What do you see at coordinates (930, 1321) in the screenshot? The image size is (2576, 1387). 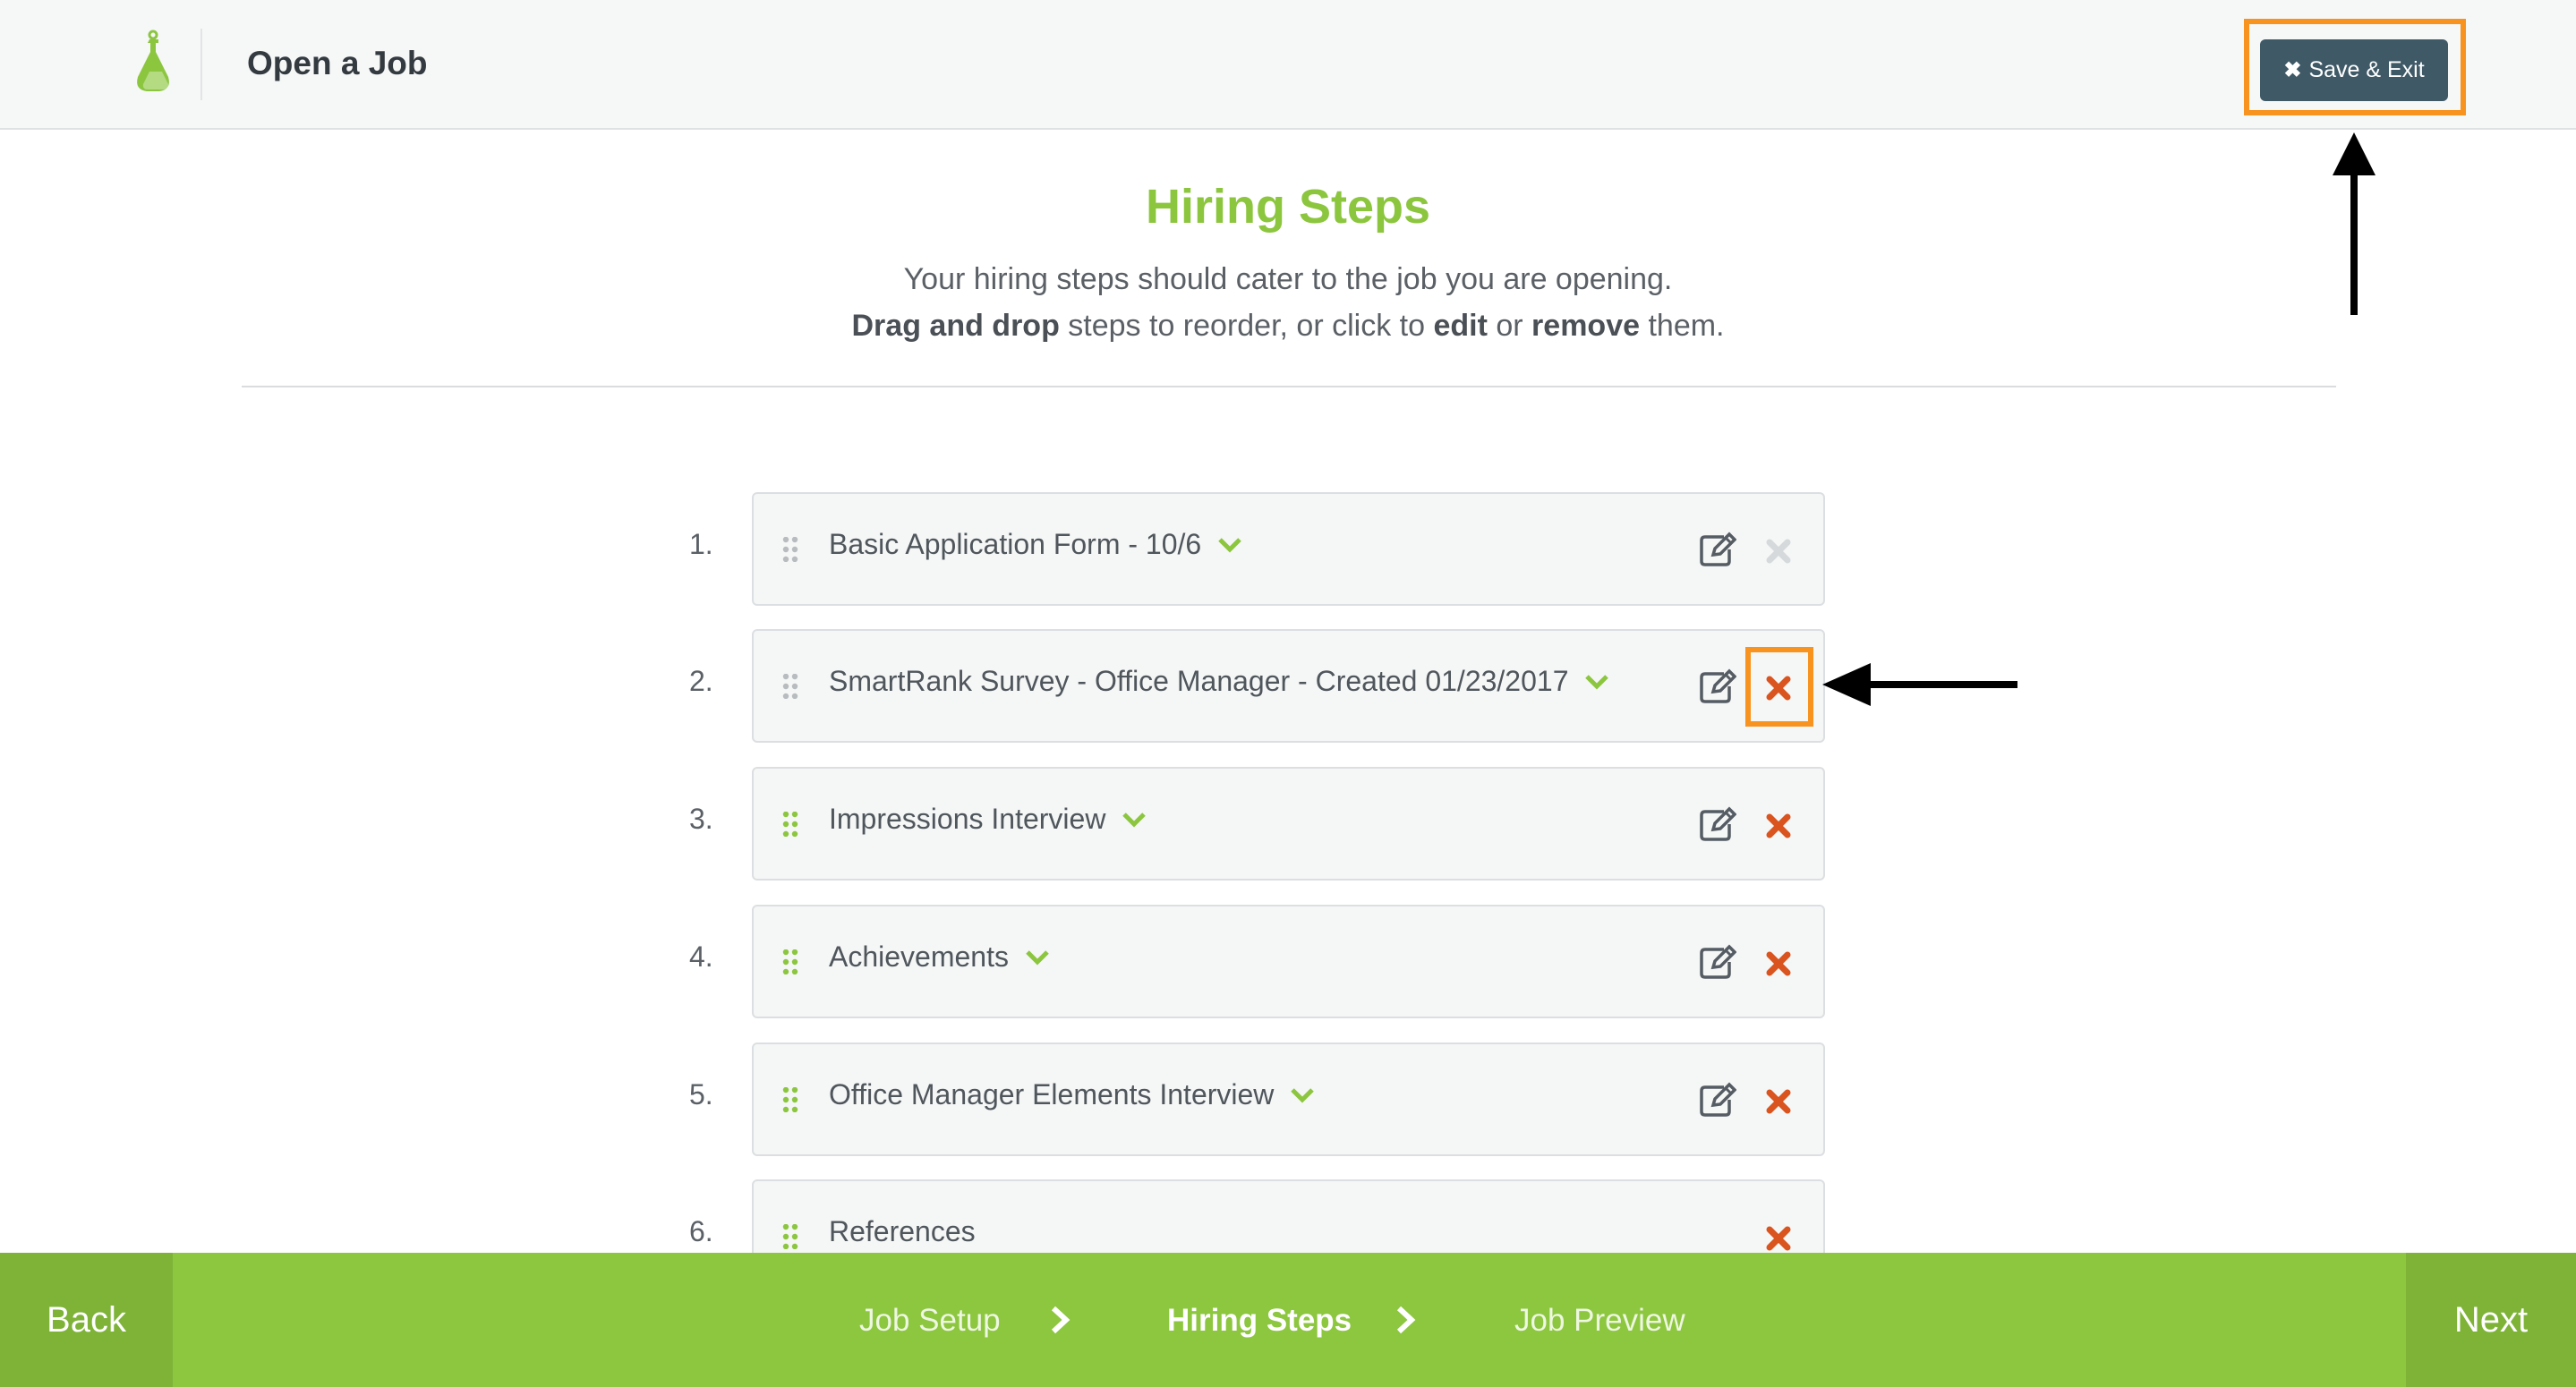 I see `wizard-step-job-setup: Job Setup` at bounding box center [930, 1321].